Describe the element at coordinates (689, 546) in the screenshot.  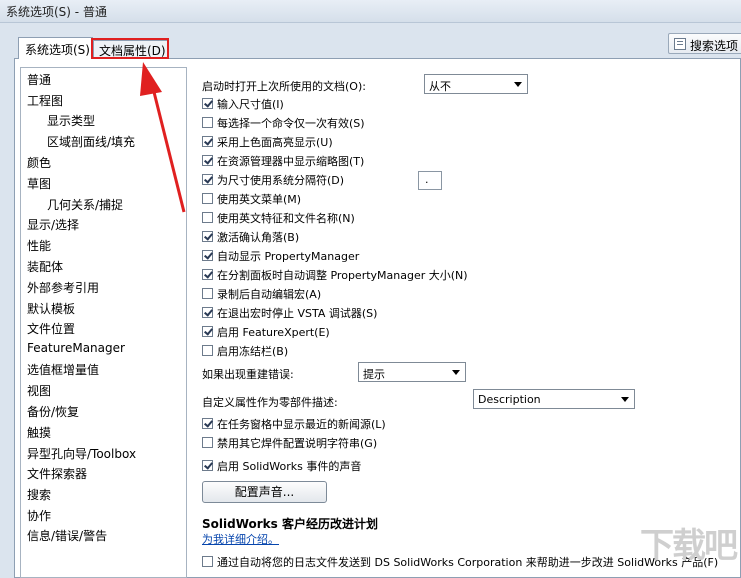
I see `watermark: 下载吧` at that location.